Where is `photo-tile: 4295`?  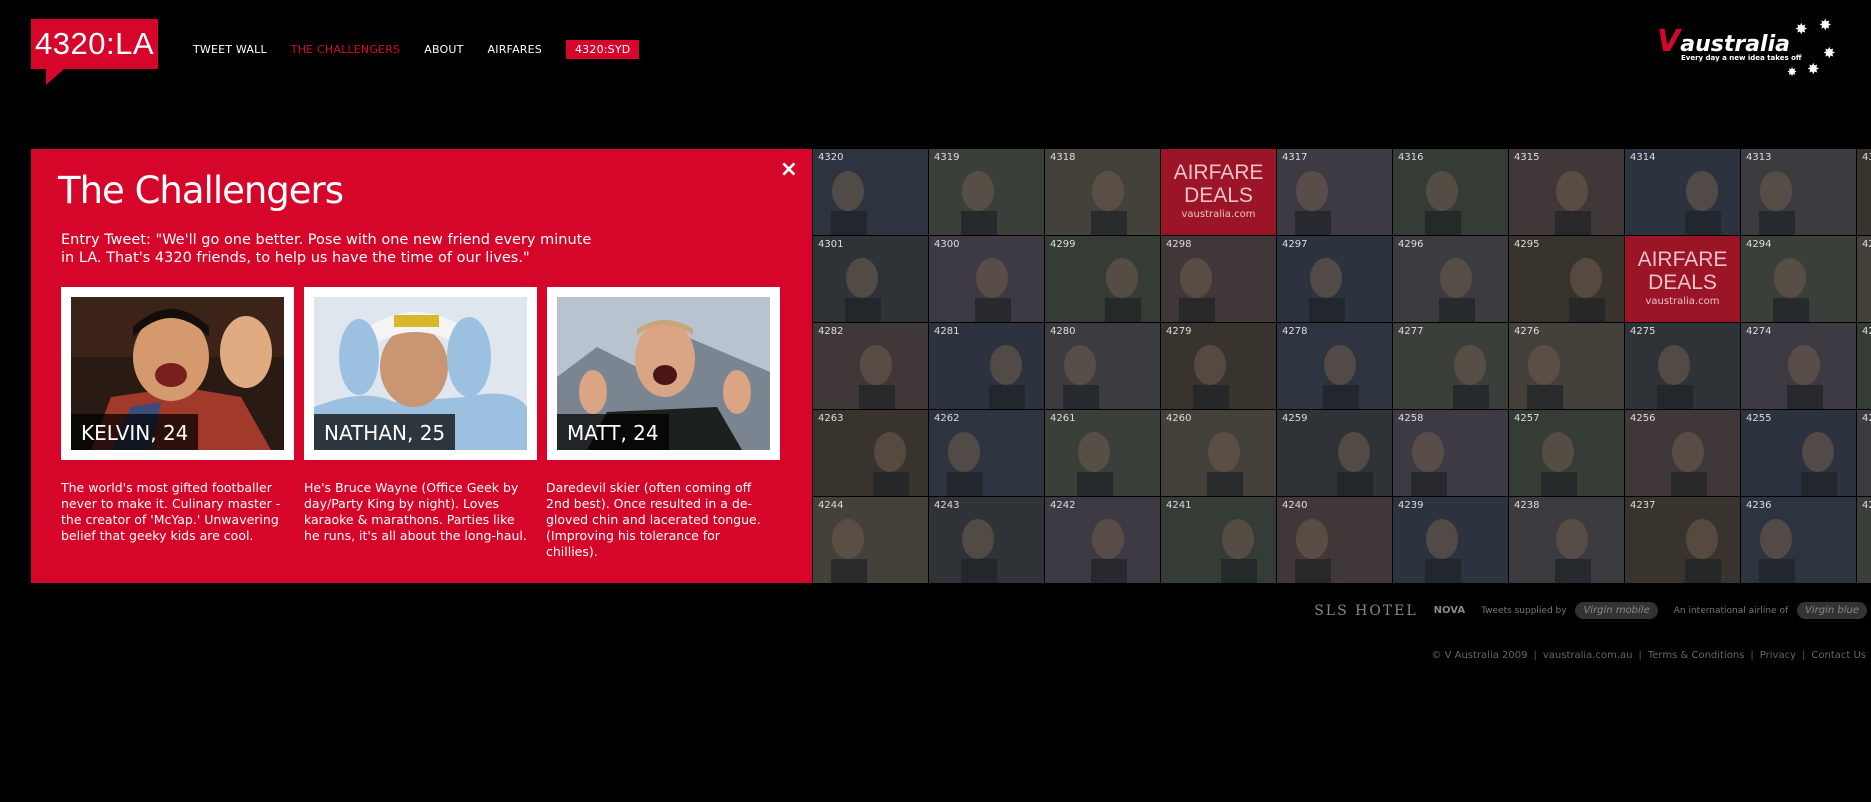
photo-tile: 4295 is located at coordinates (1566, 279).